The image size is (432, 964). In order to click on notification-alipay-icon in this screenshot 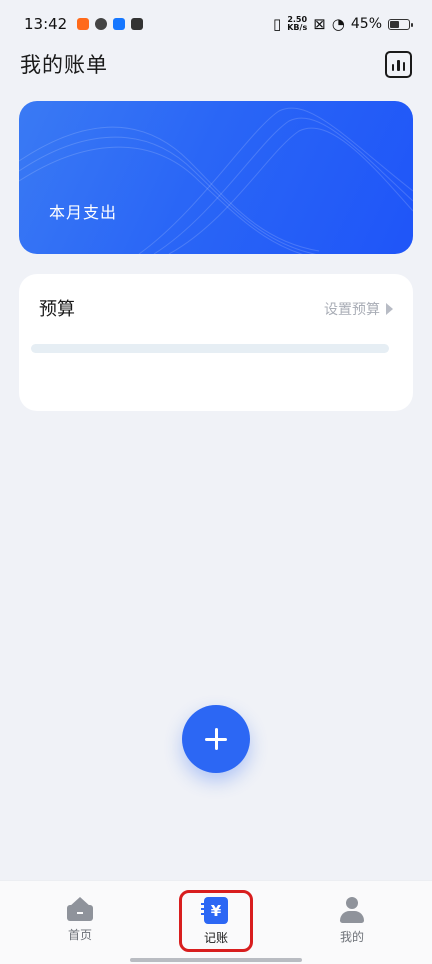, I will do `click(119, 24)`.